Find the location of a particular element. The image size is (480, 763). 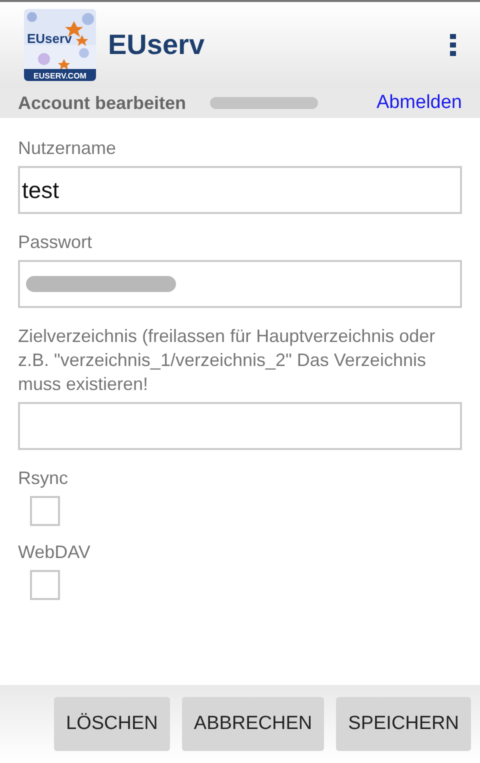

input-field: test is located at coordinates (240, 190).